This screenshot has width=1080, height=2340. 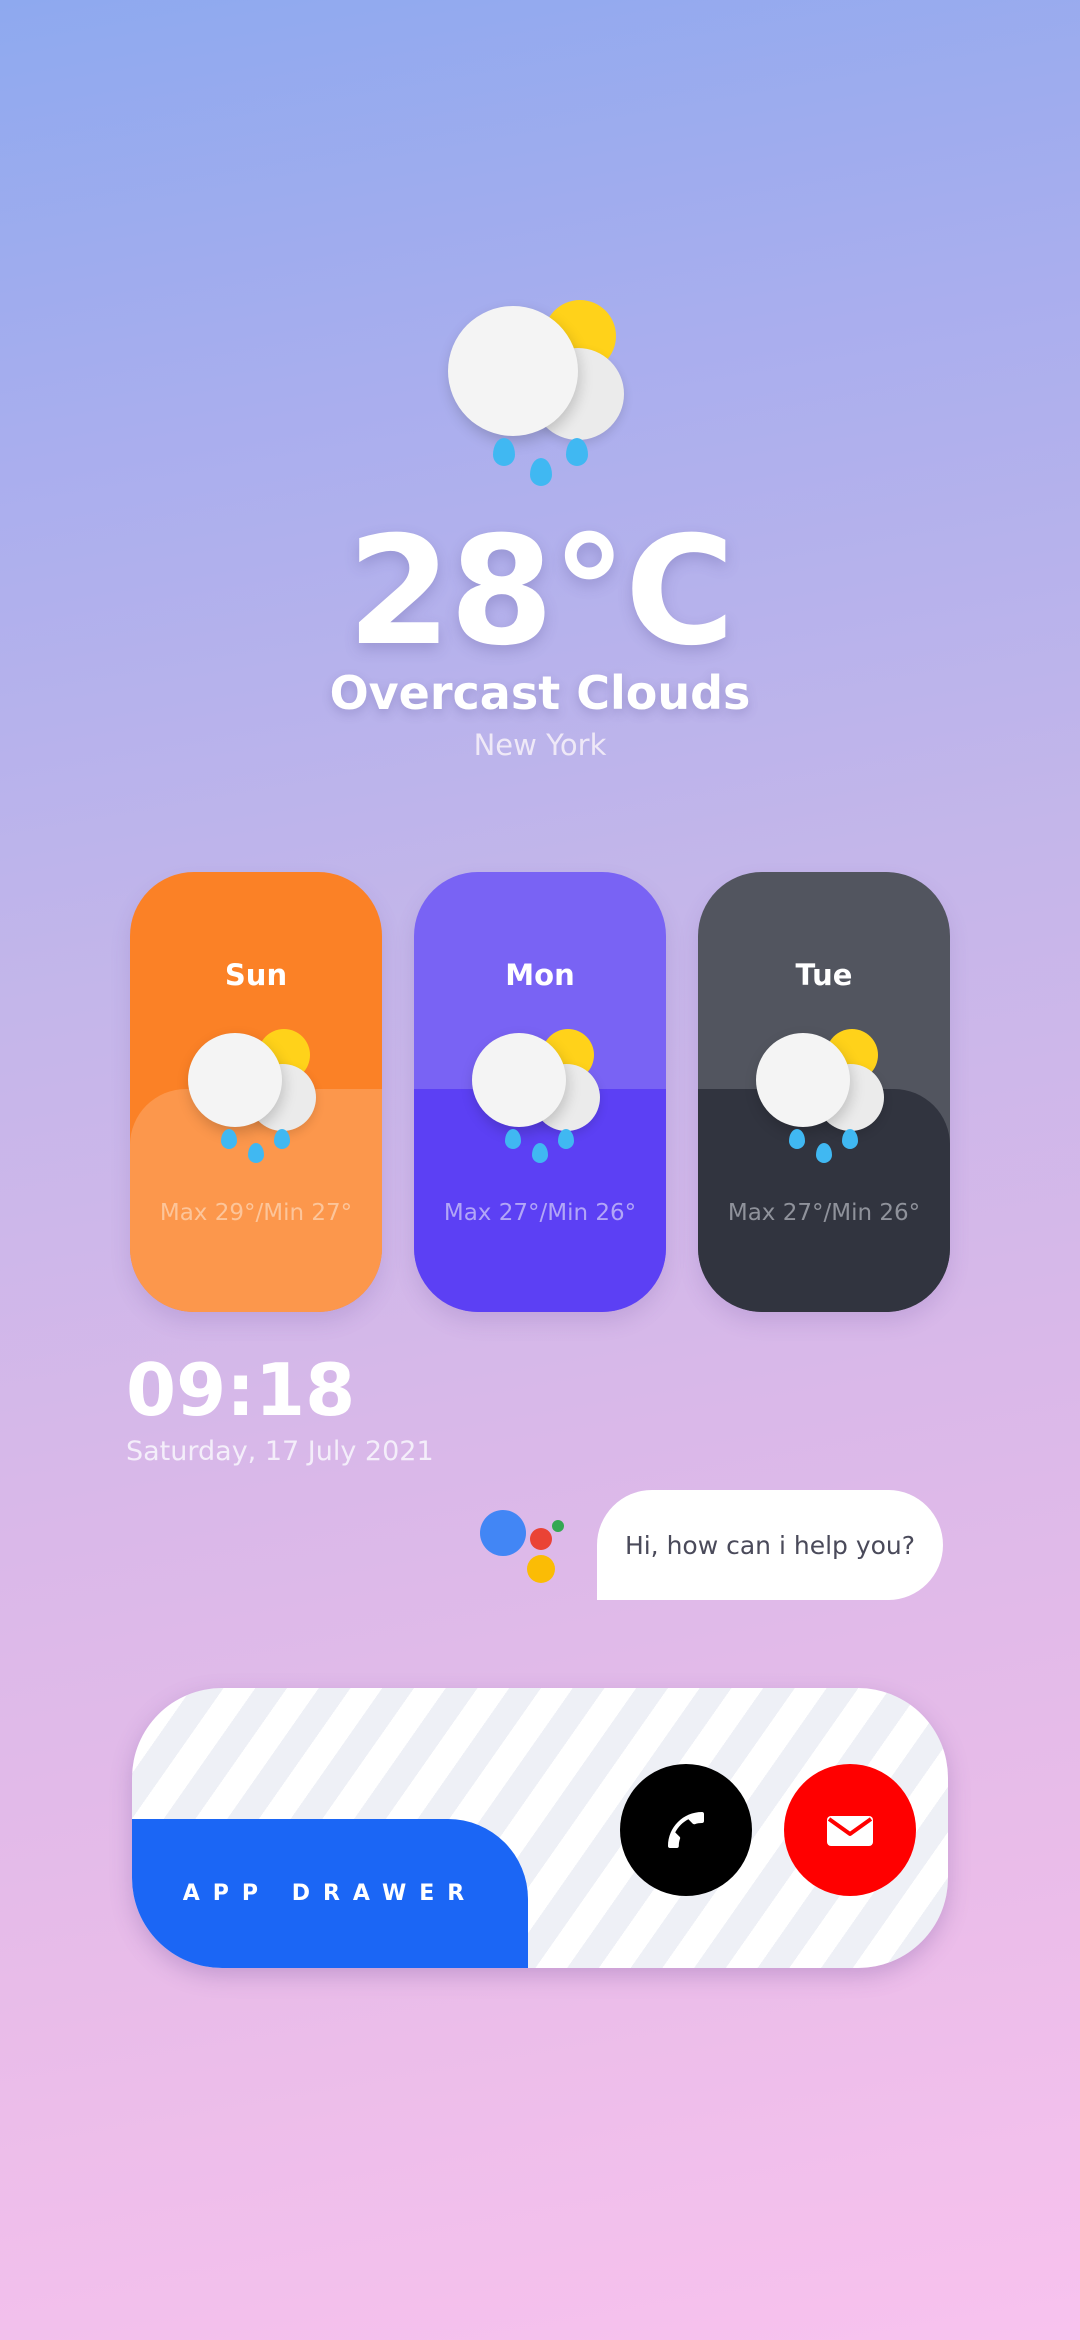 I want to click on forecast-card-mon: Mon Max 27°/Min 26°, so click(x=540, y=1092).